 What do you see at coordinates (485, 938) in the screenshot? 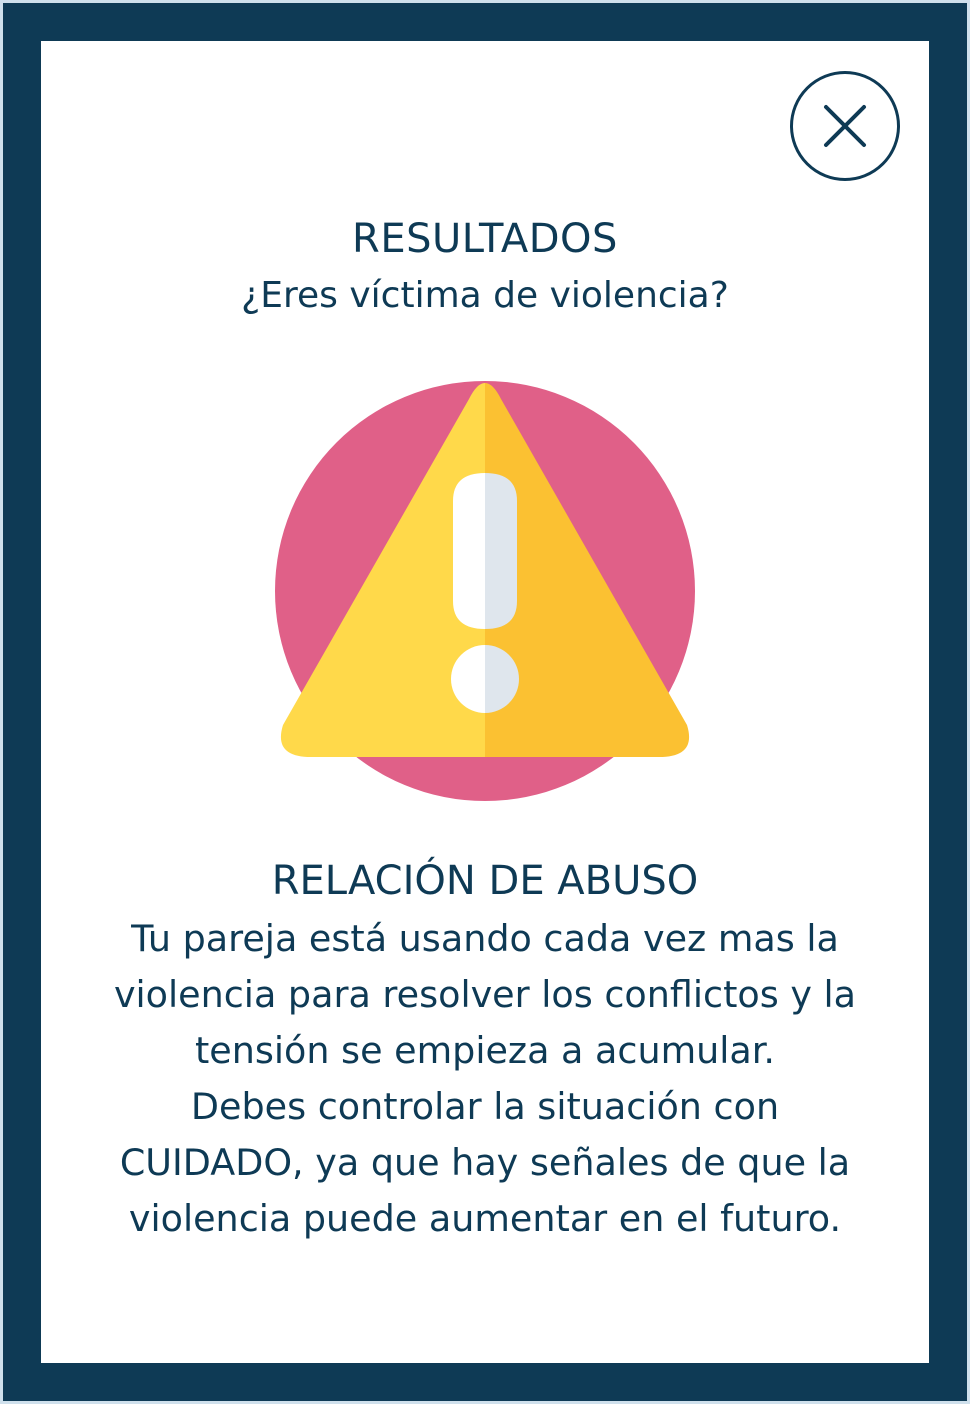
I see `result-line: Tu pareja está usando cada vez mas la` at bounding box center [485, 938].